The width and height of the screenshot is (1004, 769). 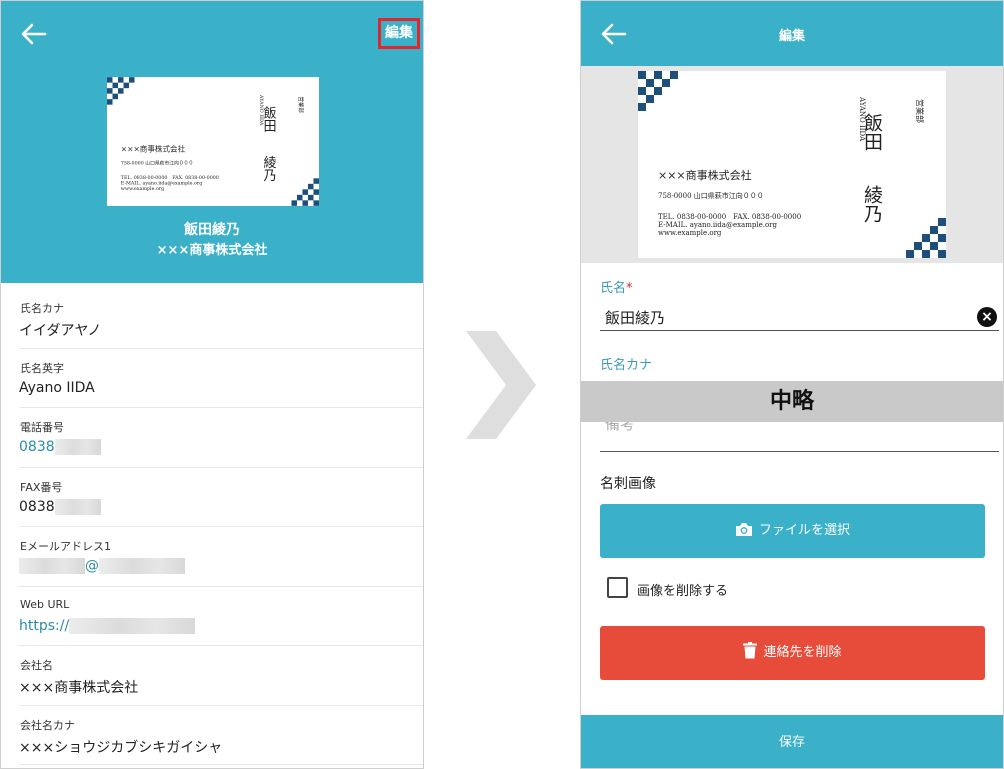 What do you see at coordinates (799, 314) in the screenshot?
I see `name-input: 飯田綾乃 ×` at bounding box center [799, 314].